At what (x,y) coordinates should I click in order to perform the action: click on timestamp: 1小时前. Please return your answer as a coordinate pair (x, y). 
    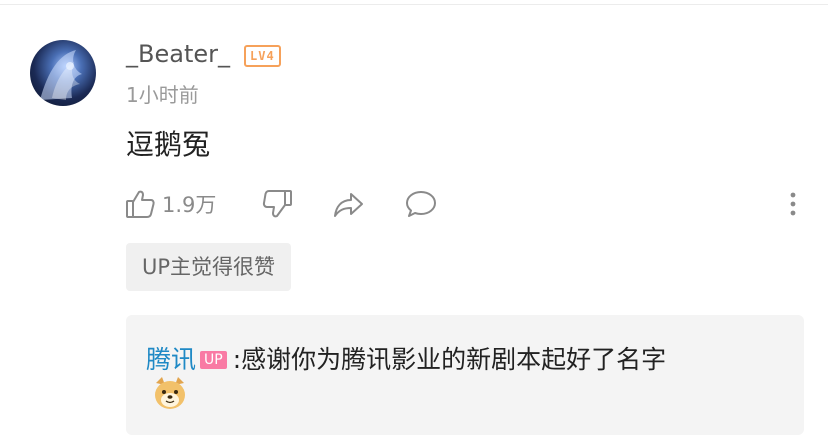
    Looking at the image, I should click on (162, 95).